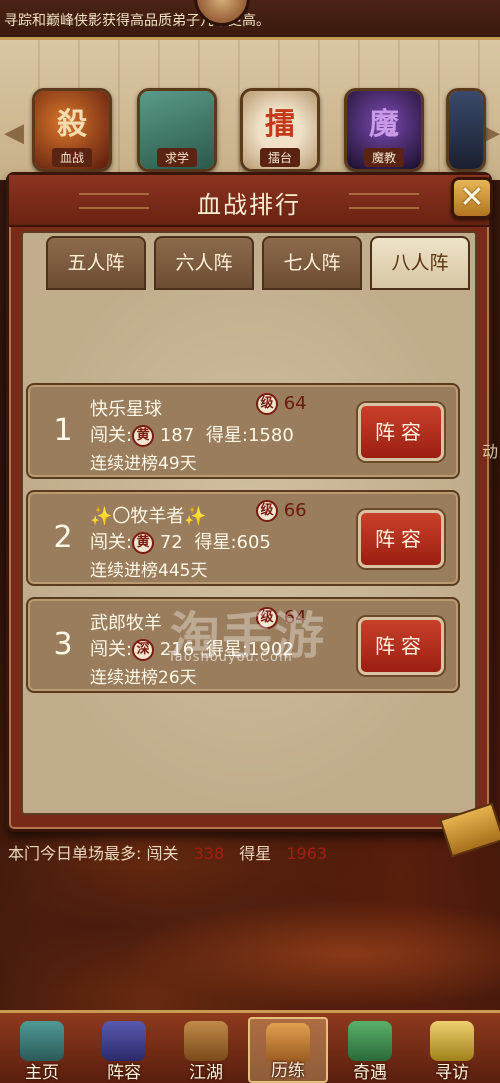  Describe the element at coordinates (206, 1073) in the screenshot. I see `nav-label: 江湖` at that location.